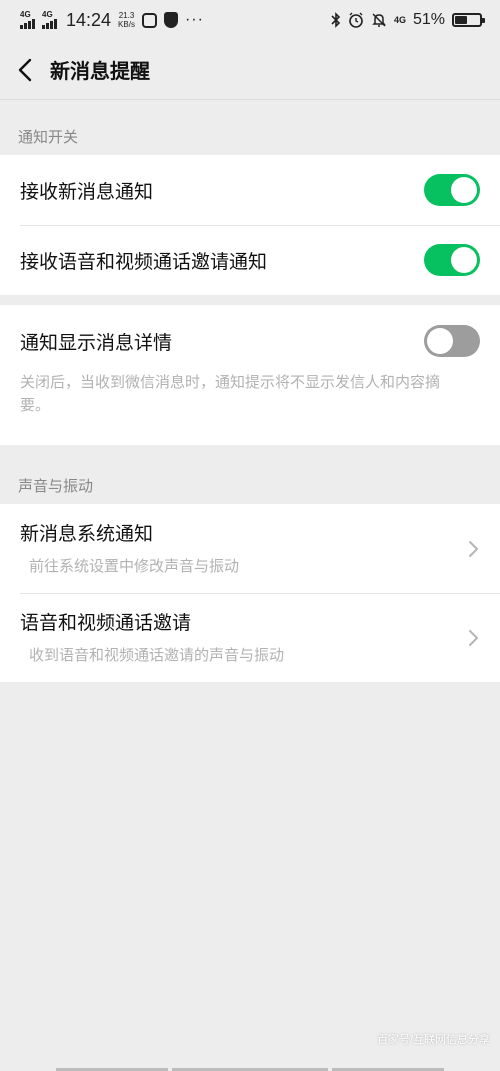 The width and height of the screenshot is (500, 1071). I want to click on status-bar: 4G 4G 14:24 21.3 KB/s ··· 4G 51%, so click(250, 20).